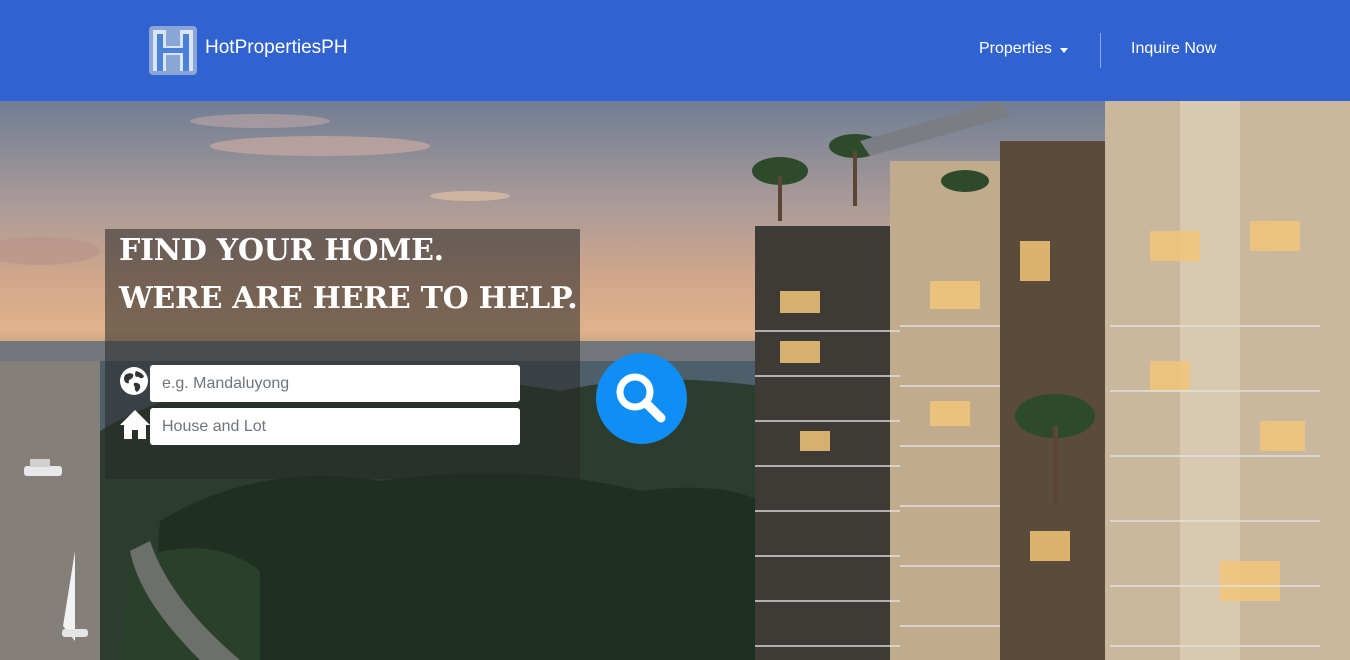 Image resolution: width=1350 pixels, height=660 pixels. I want to click on brand-name: HotPropertiesPH, so click(276, 48).